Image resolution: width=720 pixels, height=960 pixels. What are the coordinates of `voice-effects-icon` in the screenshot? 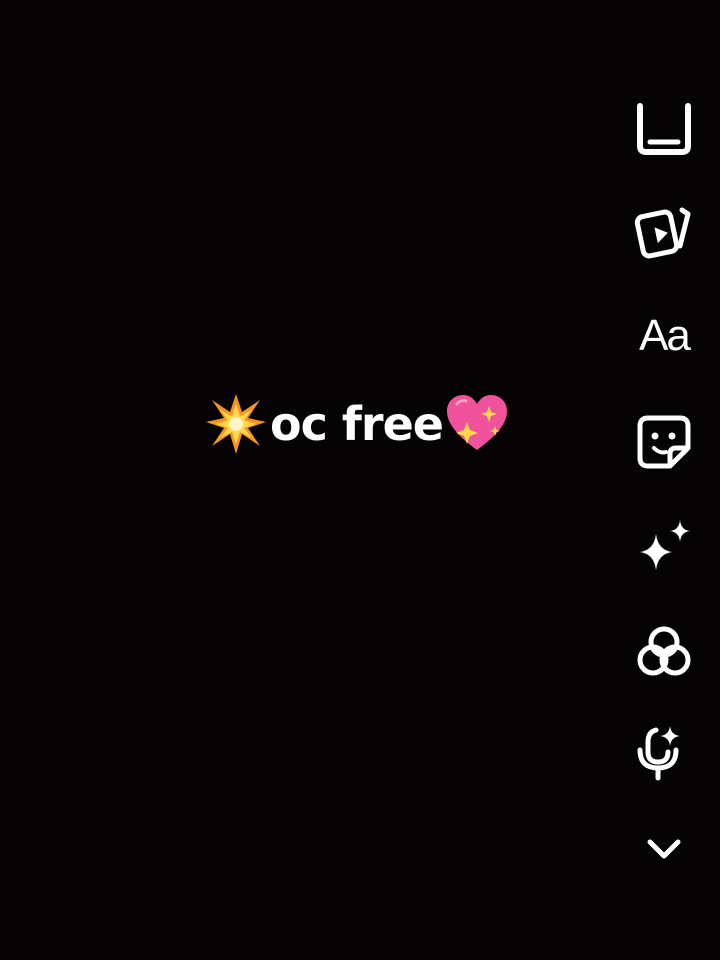 It's located at (658, 753).